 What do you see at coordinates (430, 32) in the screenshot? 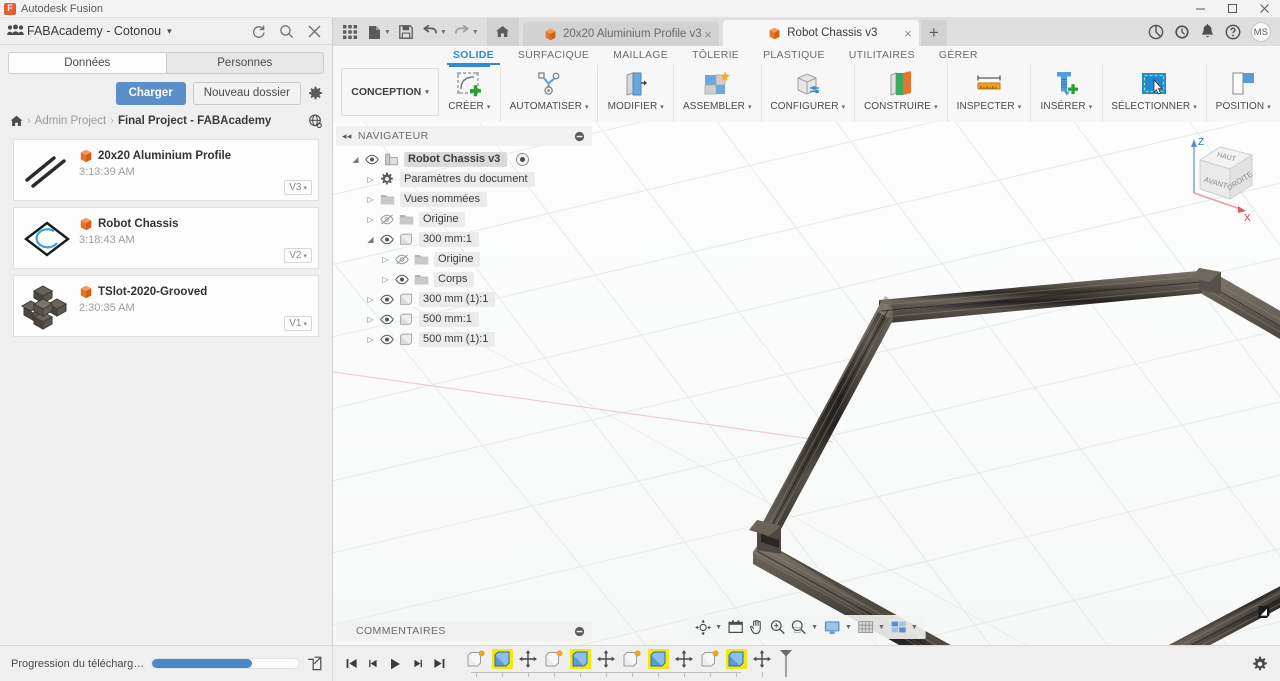
I see `undo-icon` at bounding box center [430, 32].